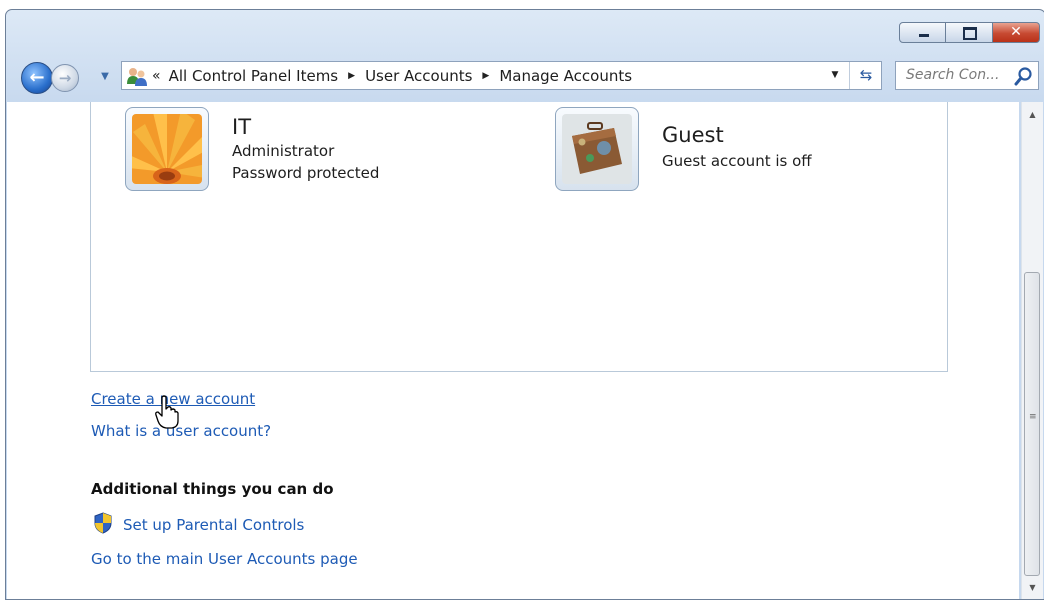 This screenshot has width=1044, height=600. What do you see at coordinates (213, 525) in the screenshot?
I see `set-up-parental-controls-link: Set up Parental Controls` at bounding box center [213, 525].